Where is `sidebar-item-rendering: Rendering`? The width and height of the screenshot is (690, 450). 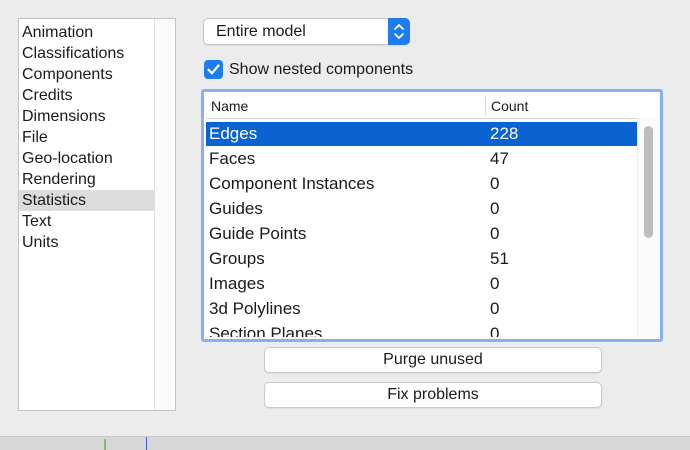
sidebar-item-rendering: Rendering is located at coordinates (87, 179).